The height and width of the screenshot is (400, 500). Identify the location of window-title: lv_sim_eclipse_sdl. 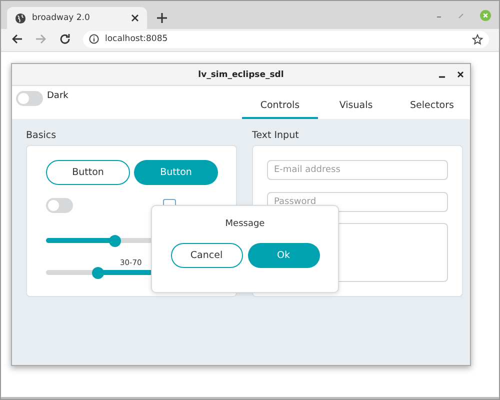
(241, 75).